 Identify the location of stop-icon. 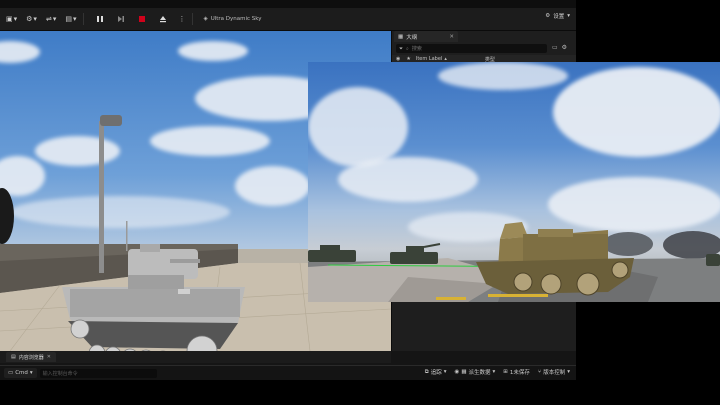
(142, 19).